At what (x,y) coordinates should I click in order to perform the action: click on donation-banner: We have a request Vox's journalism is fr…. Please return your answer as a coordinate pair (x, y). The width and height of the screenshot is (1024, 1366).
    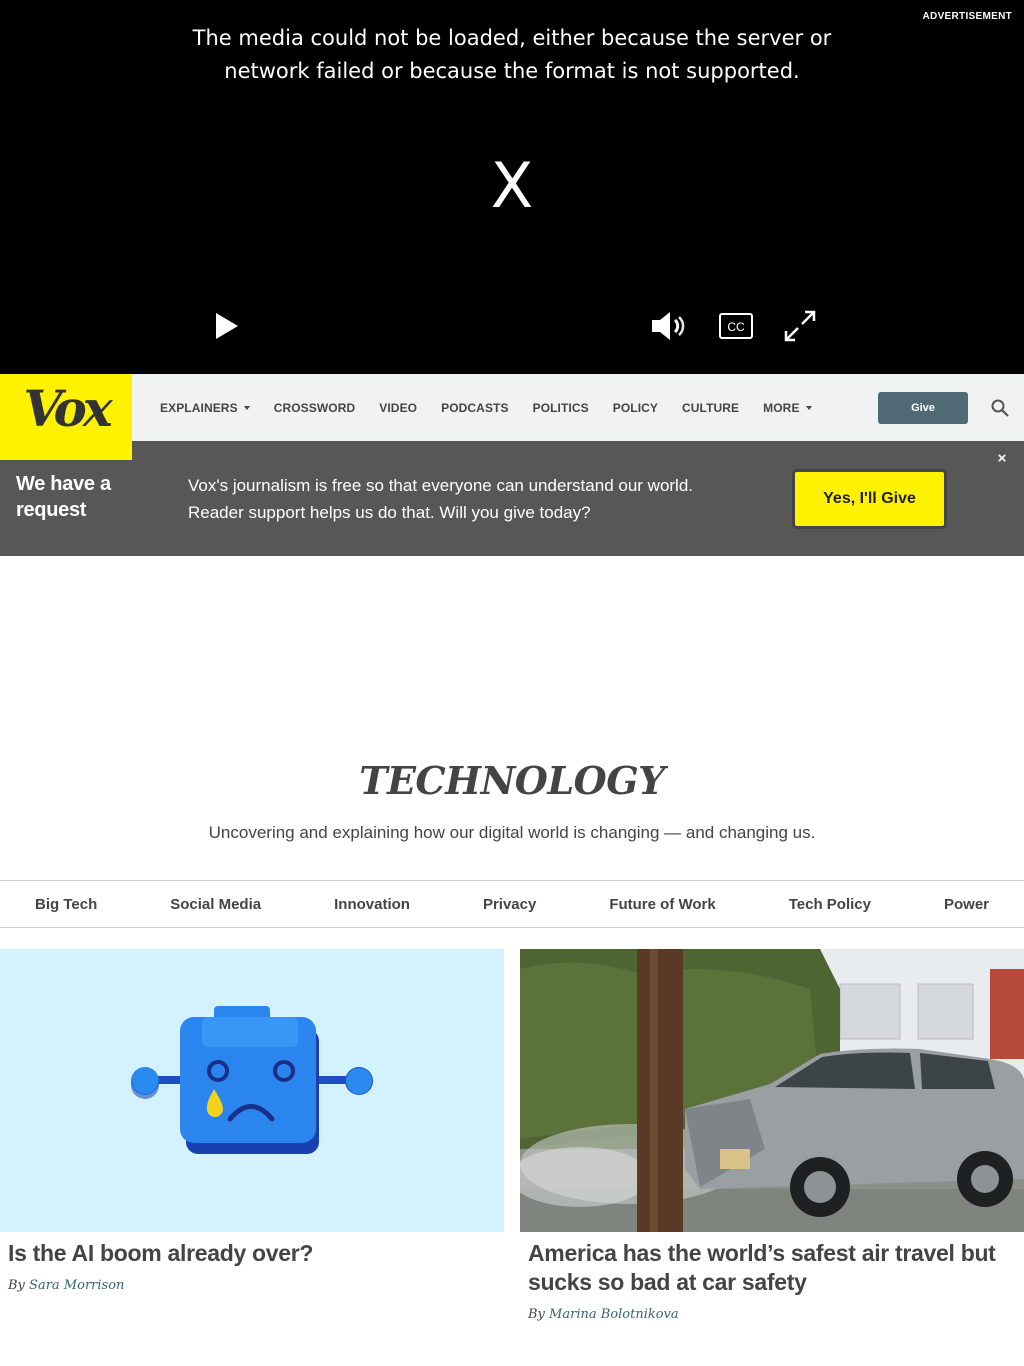
    Looking at the image, I should click on (512, 498).